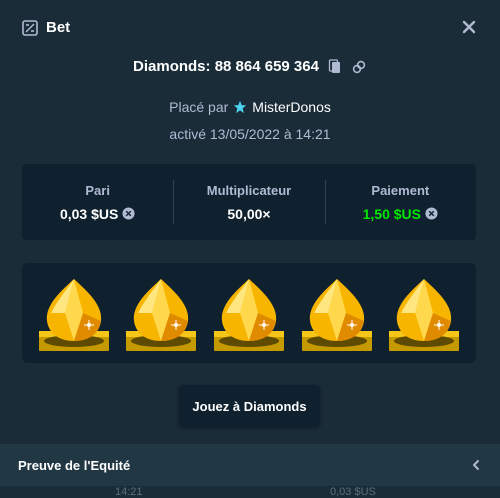 This screenshot has height=498, width=500. I want to click on fairness-label: Preuve de l'Equité, so click(74, 465).